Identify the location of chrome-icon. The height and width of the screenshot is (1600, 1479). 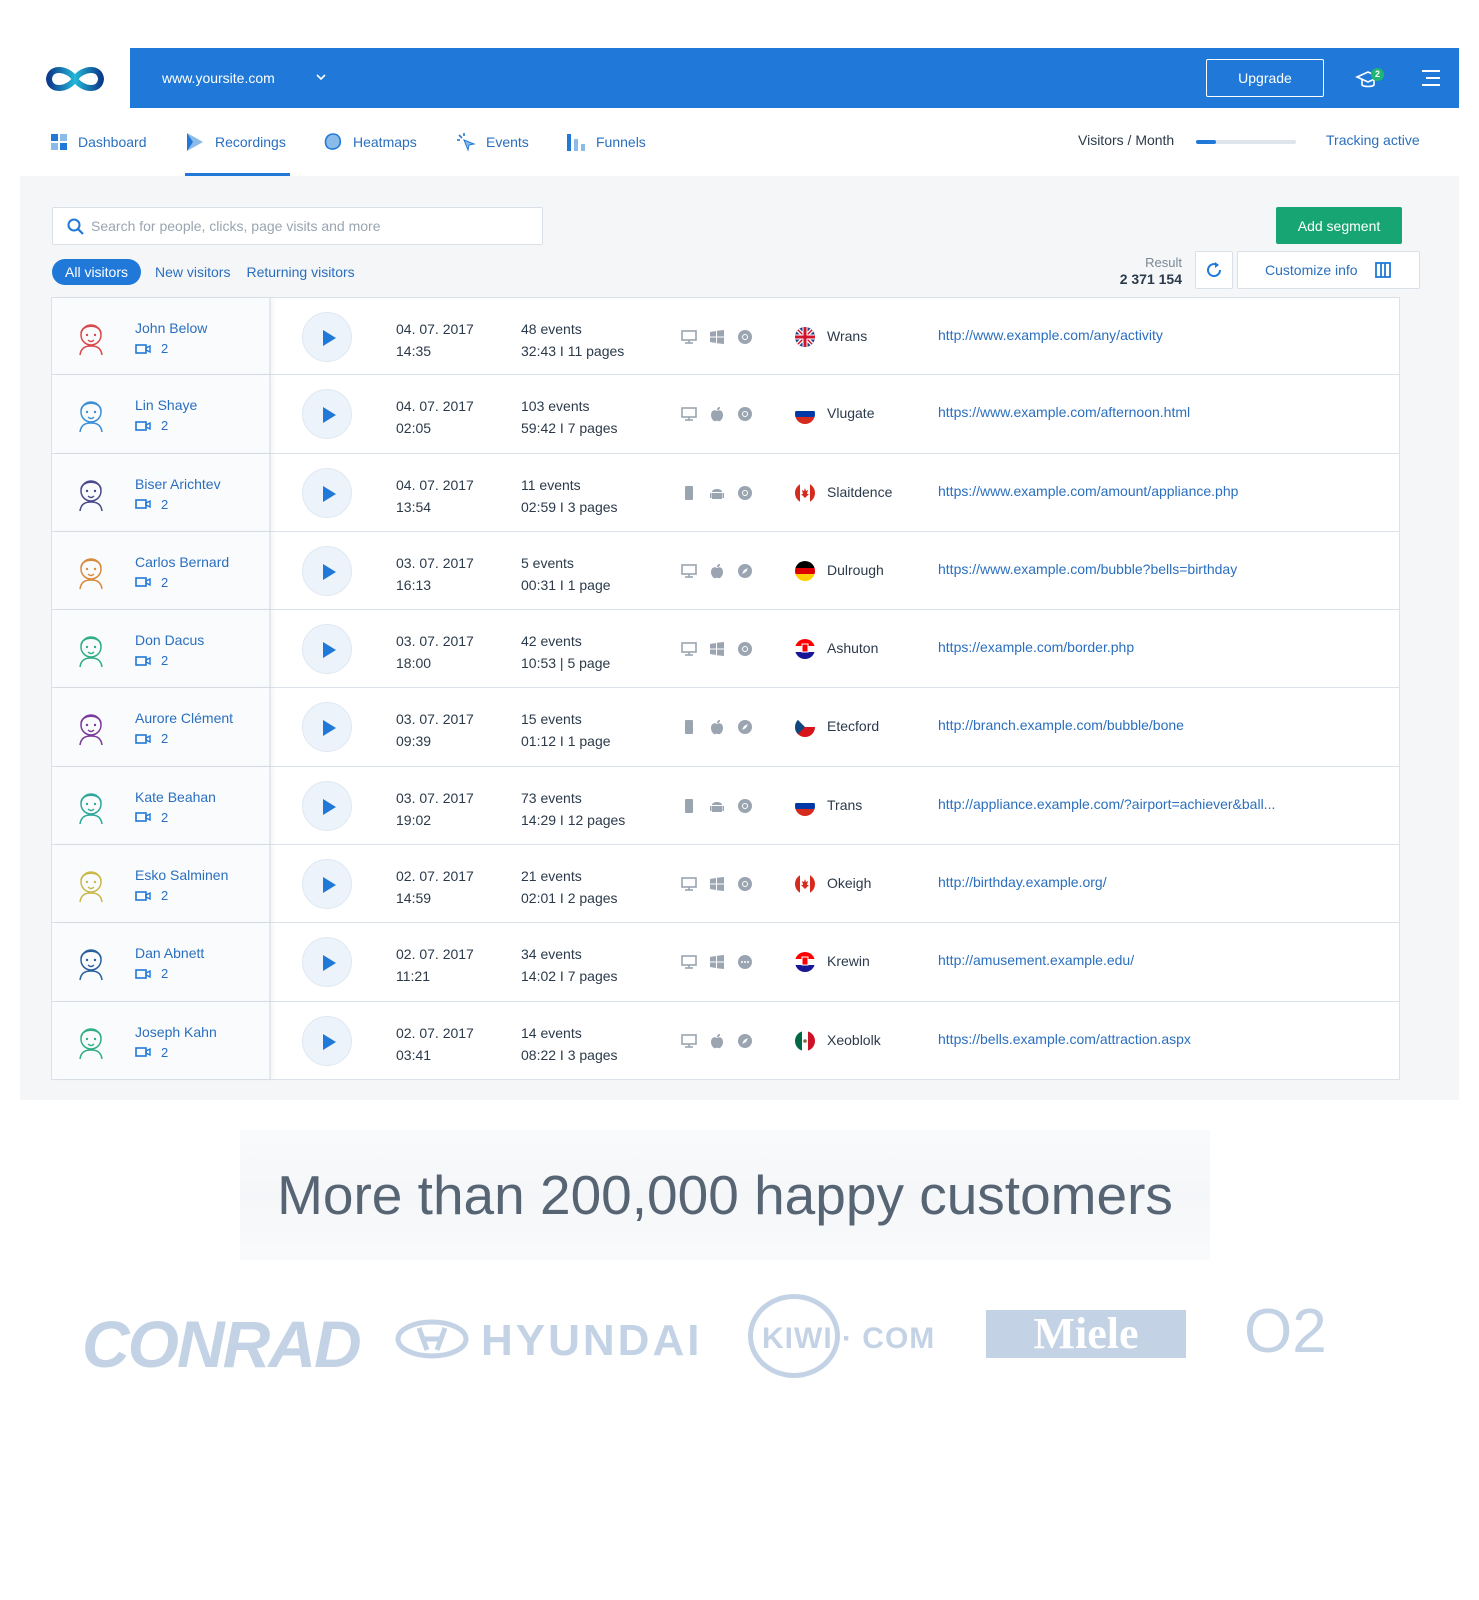
(750, 806).